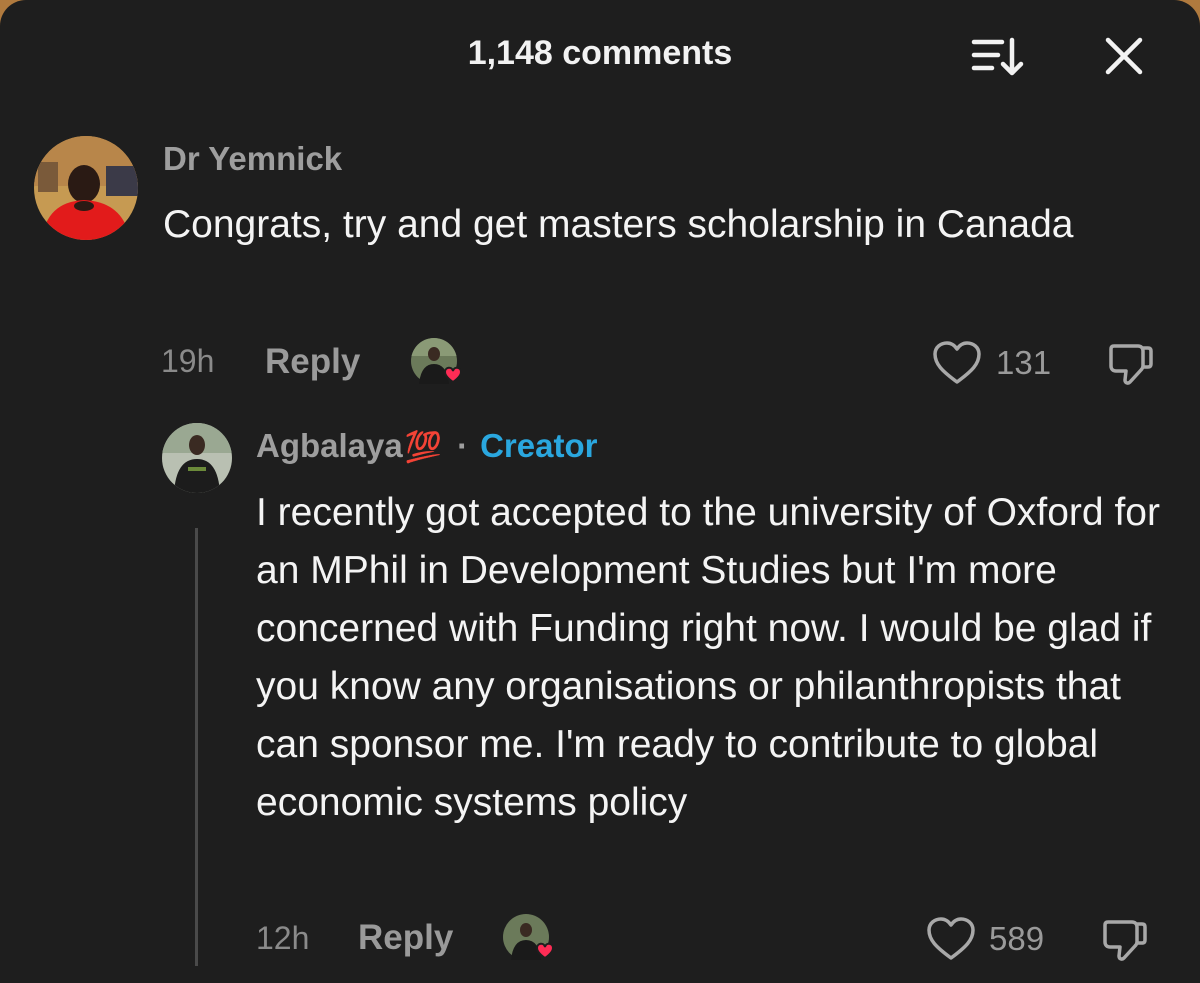 This screenshot has height=983, width=1200. I want to click on creator-badge: Creator, so click(539, 445).